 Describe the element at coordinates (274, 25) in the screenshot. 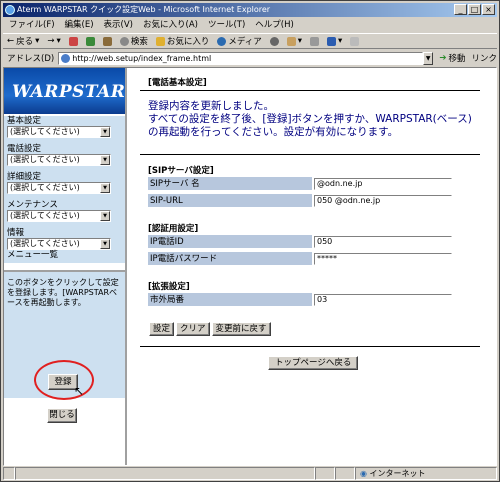

I see `menu-help: ヘルプ(H)` at that location.